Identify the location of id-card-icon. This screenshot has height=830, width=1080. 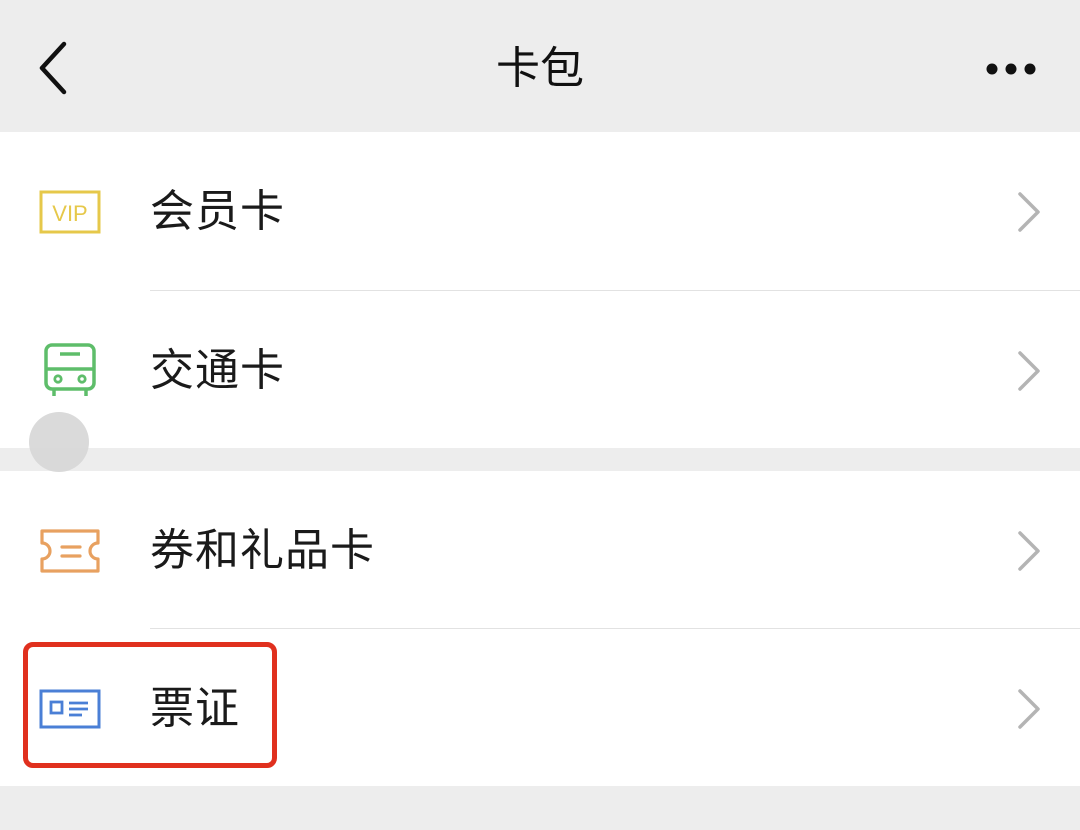
(70, 709).